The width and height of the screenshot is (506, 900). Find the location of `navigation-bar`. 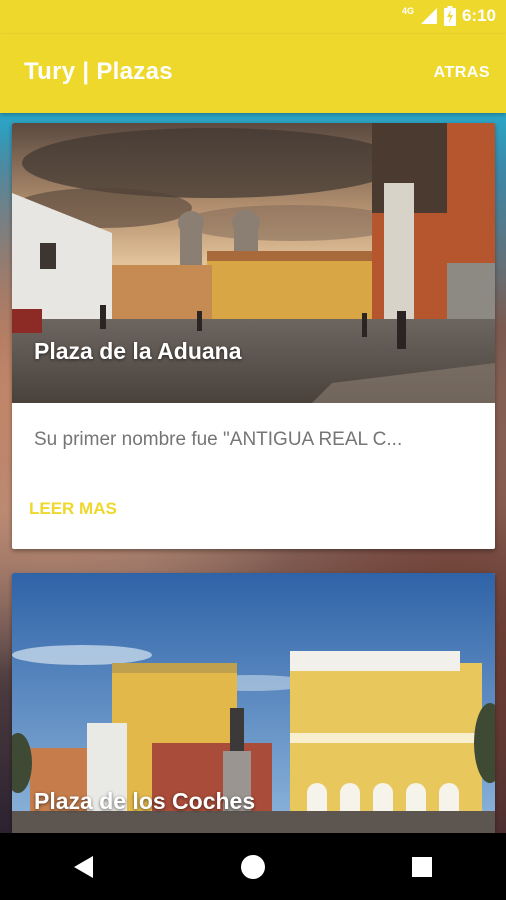

navigation-bar is located at coordinates (253, 866).